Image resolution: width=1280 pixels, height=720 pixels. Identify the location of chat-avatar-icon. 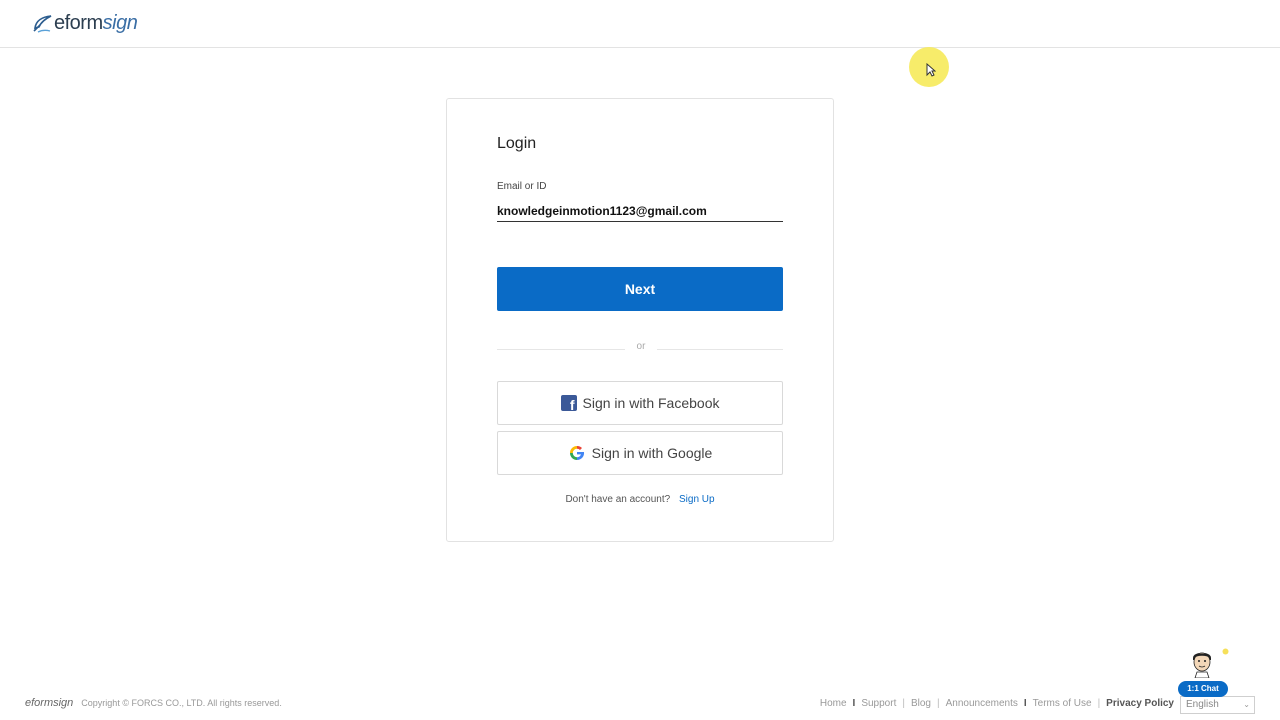
(1202, 665).